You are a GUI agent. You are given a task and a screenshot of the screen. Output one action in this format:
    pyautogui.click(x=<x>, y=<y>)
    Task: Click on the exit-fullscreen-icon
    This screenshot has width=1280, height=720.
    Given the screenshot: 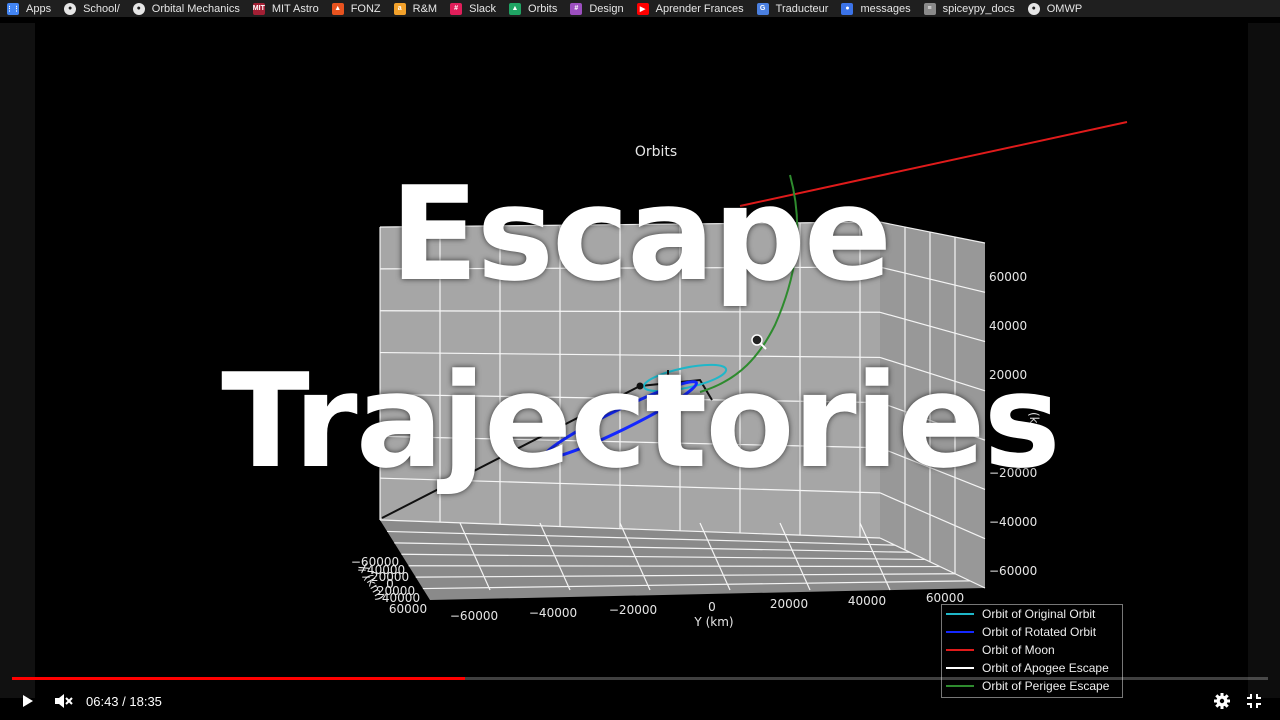 What is the action you would take?
    pyautogui.click(x=1254, y=701)
    